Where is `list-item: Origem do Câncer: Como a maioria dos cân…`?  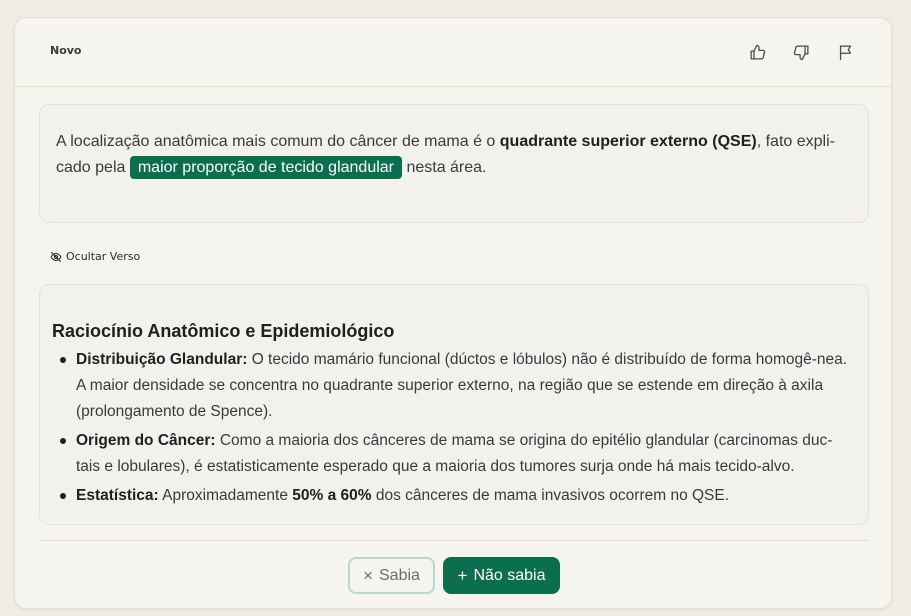
list-item: Origem do Câncer: Como a maioria dos cân… is located at coordinates (455, 454).